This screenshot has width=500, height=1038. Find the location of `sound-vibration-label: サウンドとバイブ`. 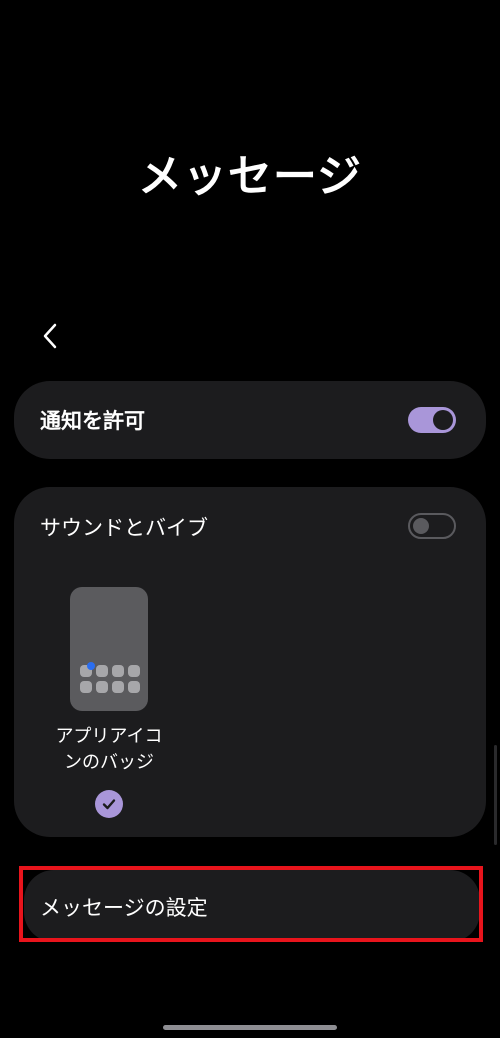

sound-vibration-label: サウンドとバイブ is located at coordinates (124, 528).